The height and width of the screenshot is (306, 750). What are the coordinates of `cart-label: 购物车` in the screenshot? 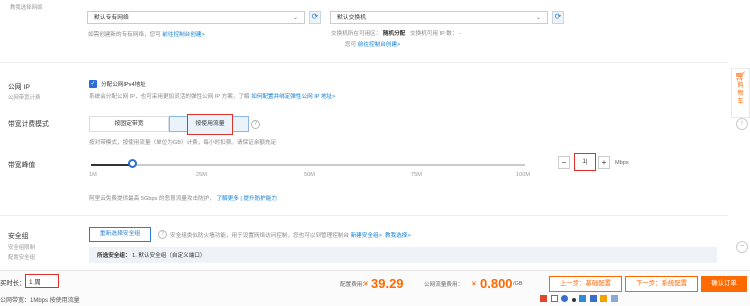 It's located at (740, 94).